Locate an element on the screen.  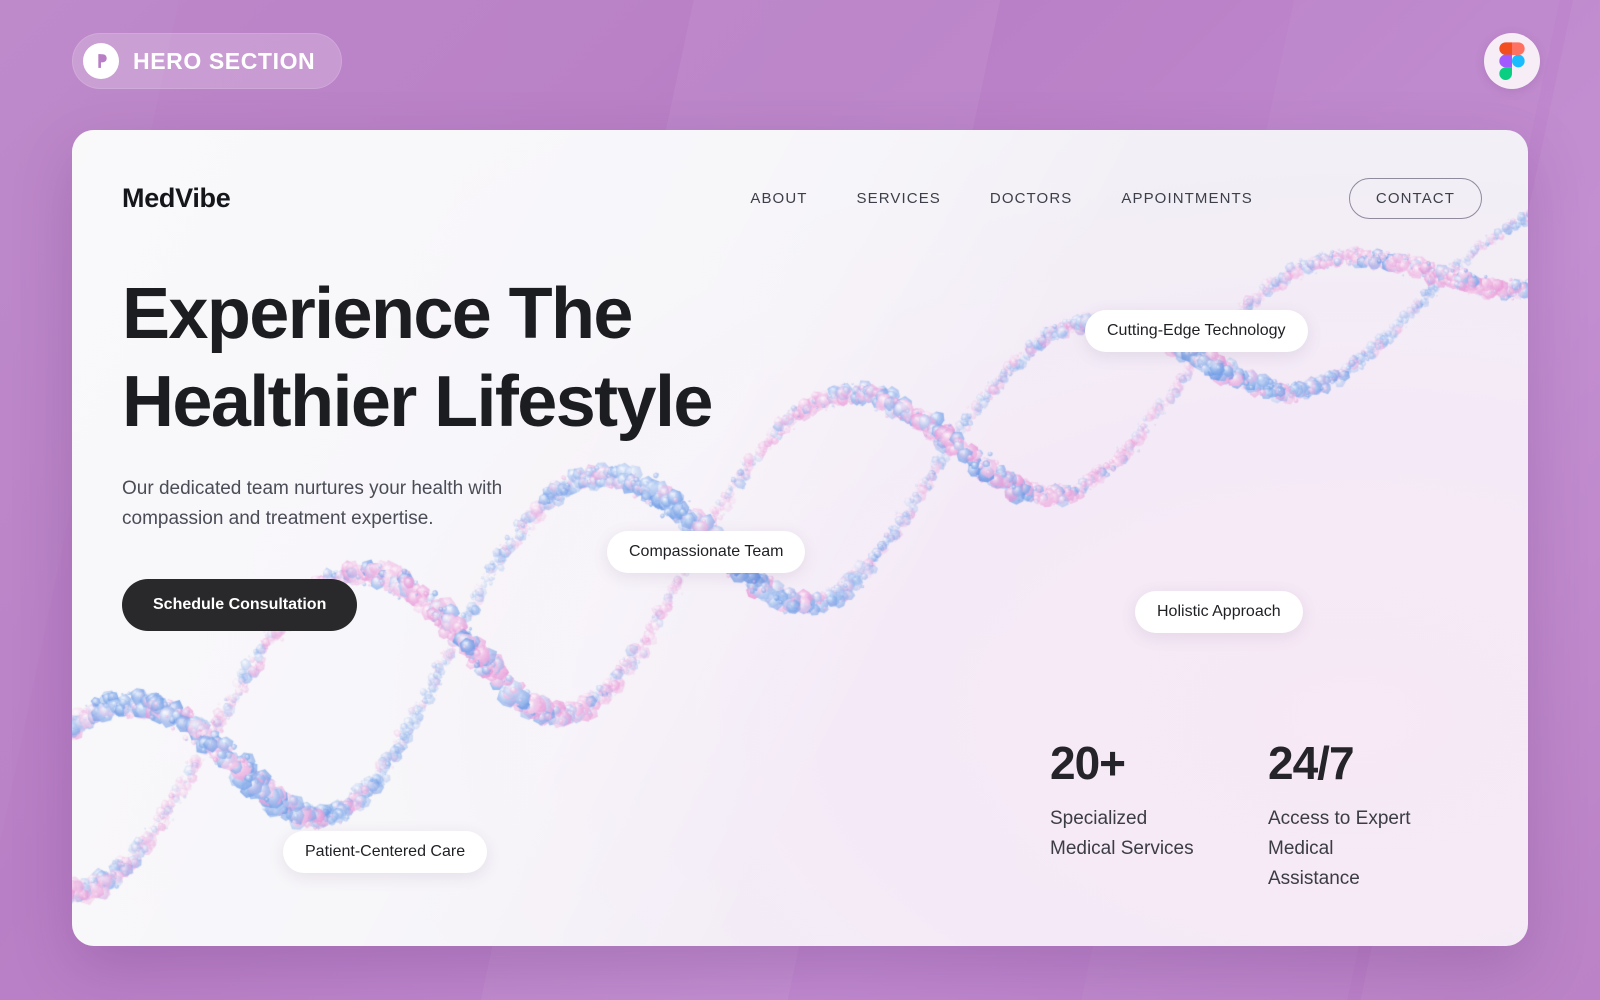
nav-link-appointments: APPOINTMENTS is located at coordinates (1187, 198).